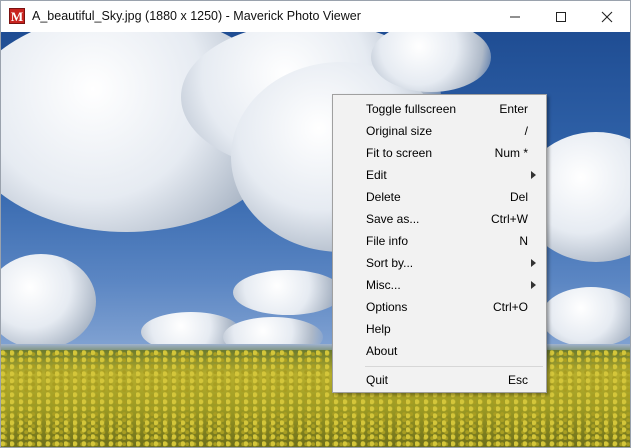  I want to click on close-button, so click(607, 16).